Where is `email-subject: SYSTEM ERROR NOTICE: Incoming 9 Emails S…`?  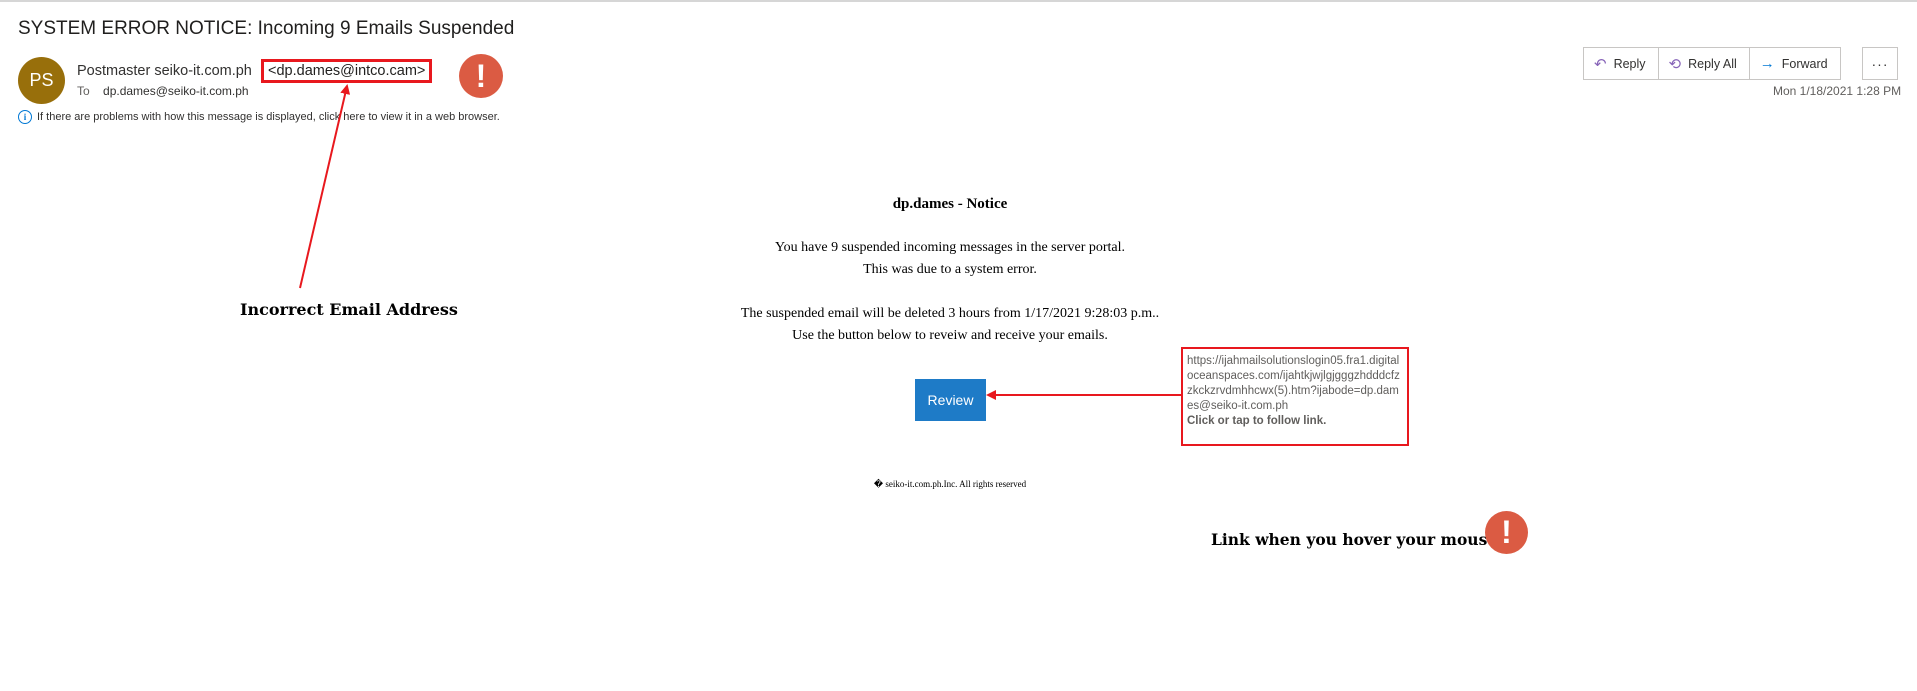 email-subject: SYSTEM ERROR NOTICE: Incoming 9 Emails S… is located at coordinates (266, 28).